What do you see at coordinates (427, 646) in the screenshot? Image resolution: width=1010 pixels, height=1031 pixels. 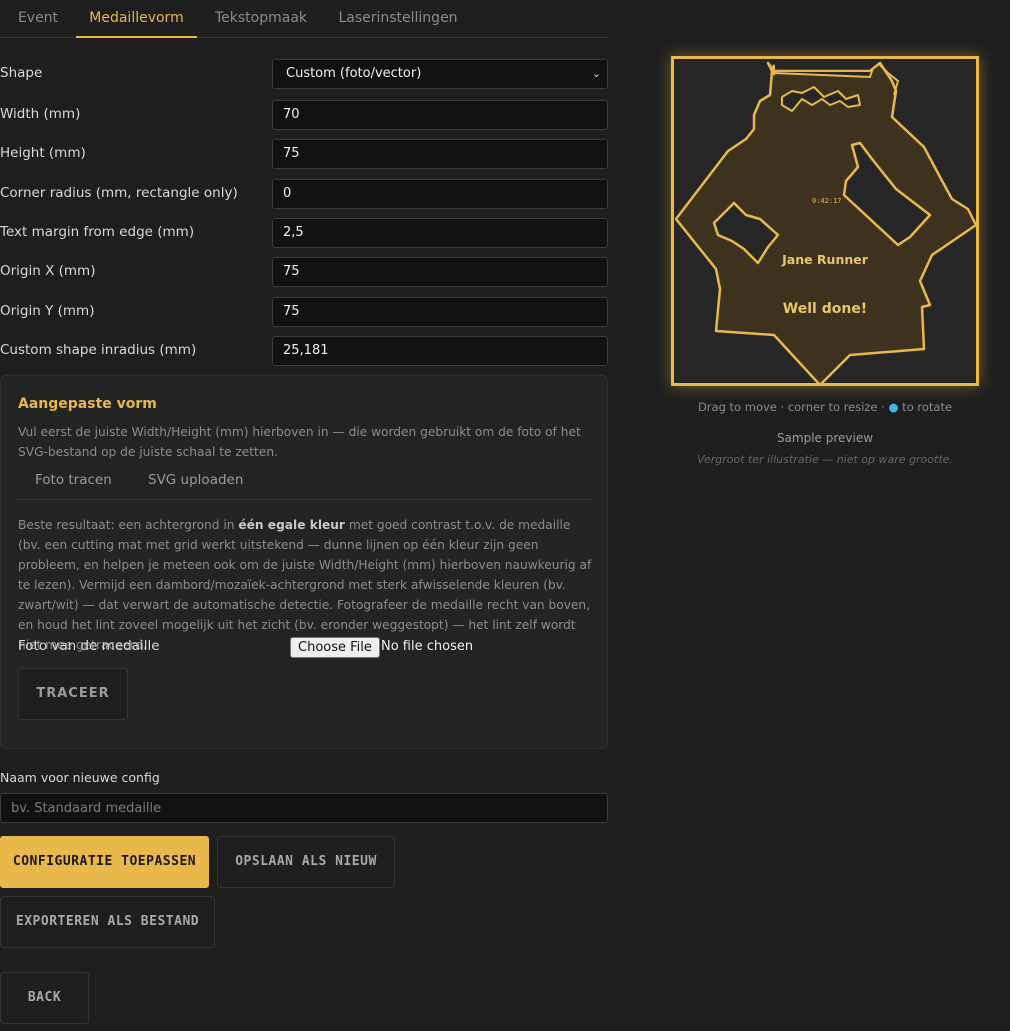 I see `file-status: No file chosen` at bounding box center [427, 646].